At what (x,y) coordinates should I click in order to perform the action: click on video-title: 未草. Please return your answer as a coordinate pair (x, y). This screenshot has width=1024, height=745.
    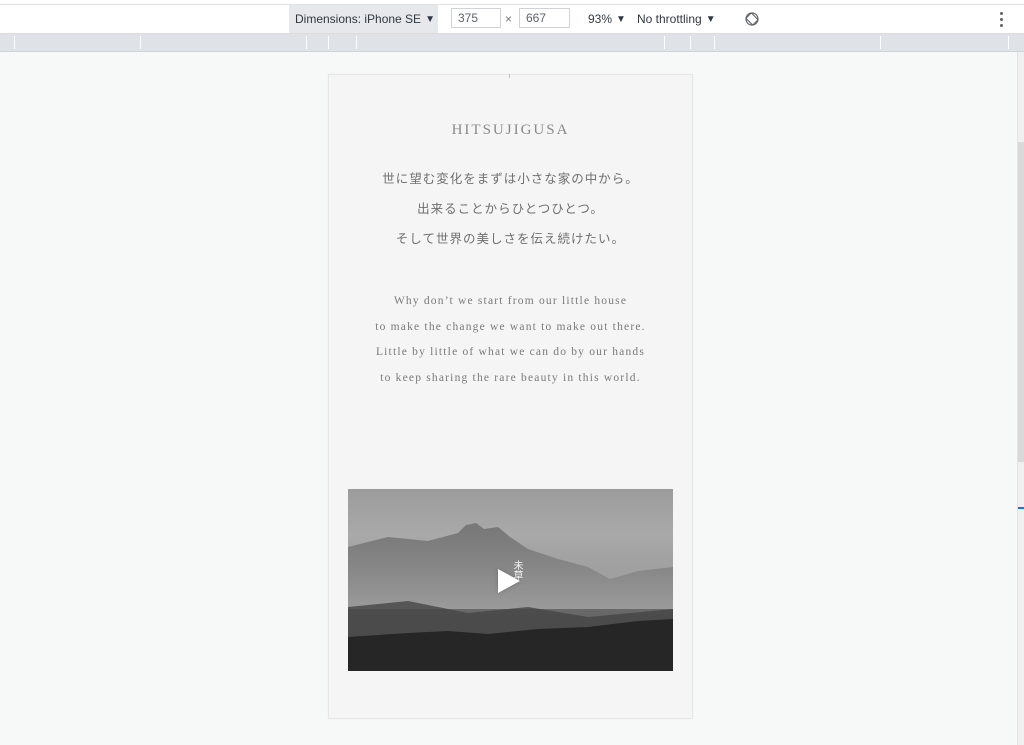
    Looking at the image, I should click on (516, 570).